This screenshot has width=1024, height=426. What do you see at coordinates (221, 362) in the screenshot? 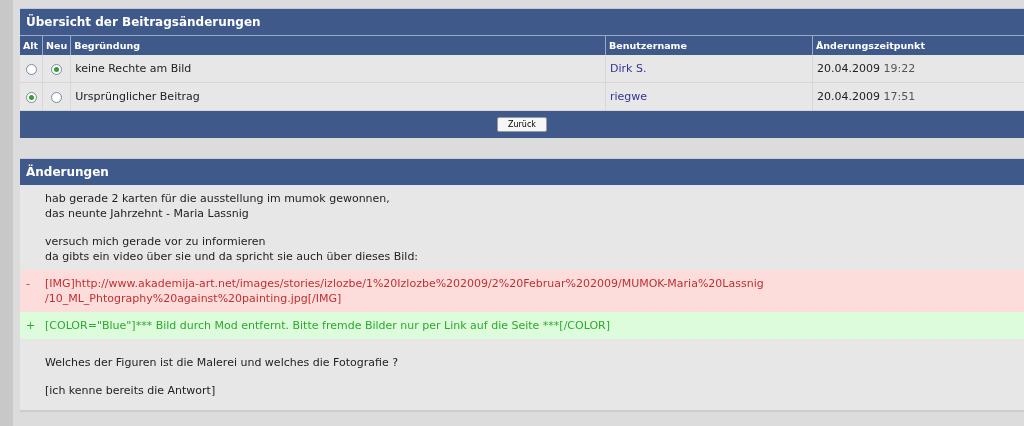
I see `post-text: Welches der Figuren ist die Malerei und welches die Fotografie ?` at bounding box center [221, 362].